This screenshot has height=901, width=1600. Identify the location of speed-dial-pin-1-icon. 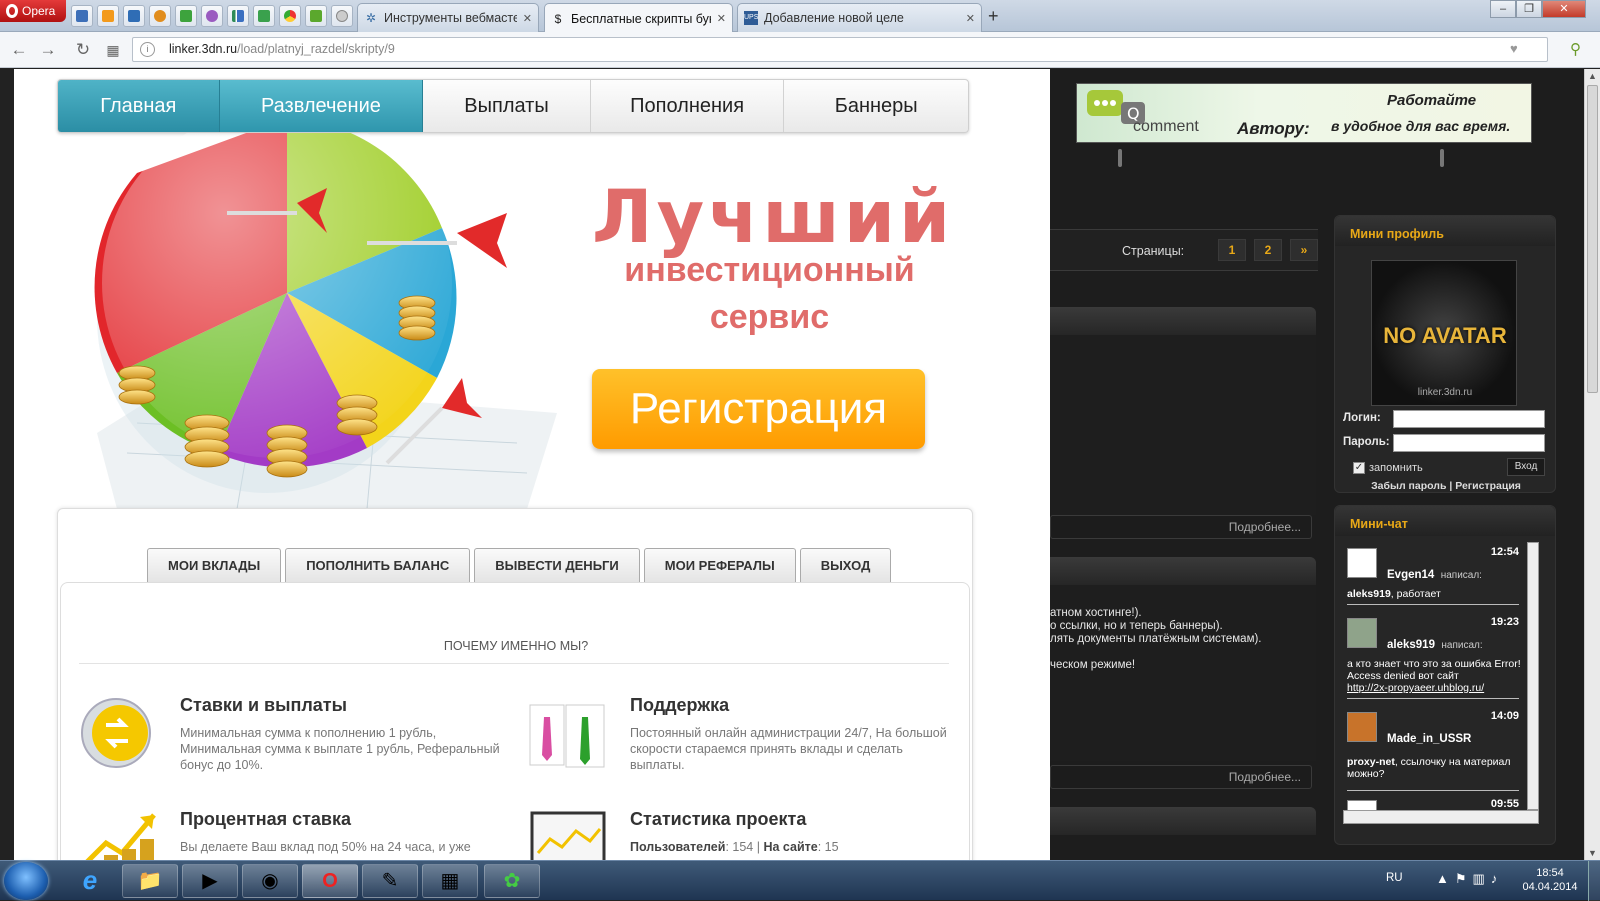
(82, 16).